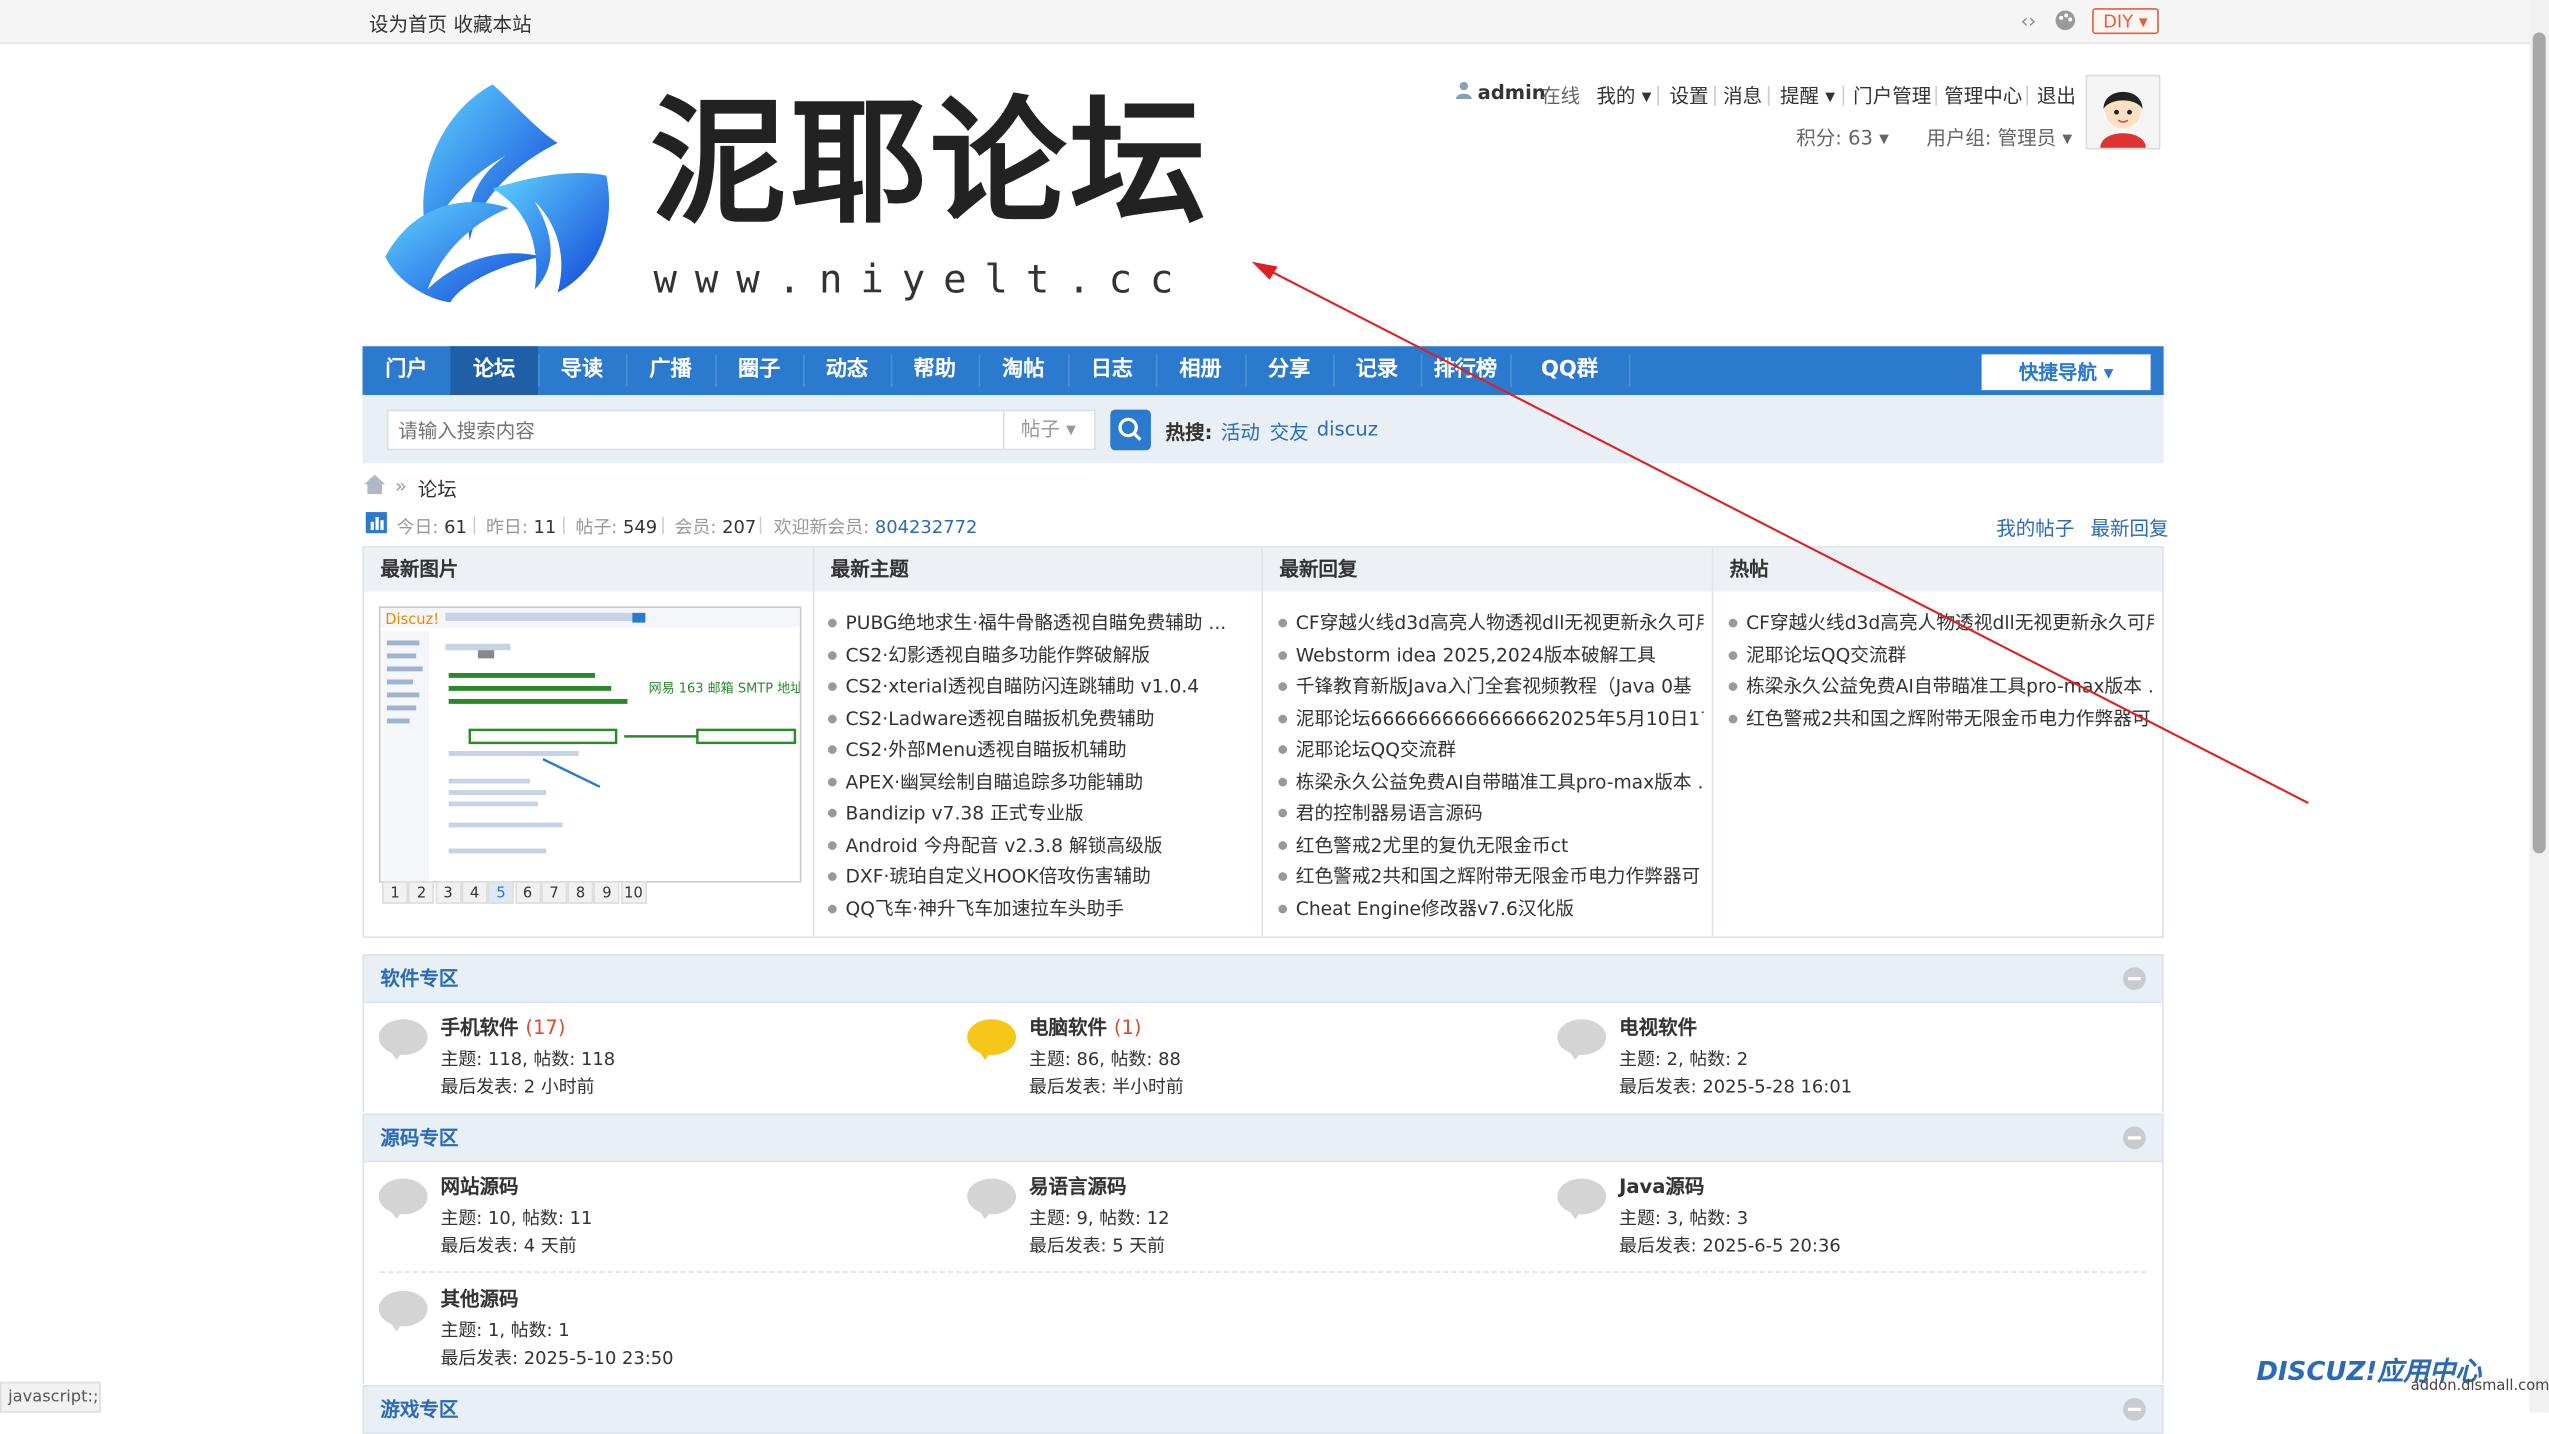  I want to click on page-scrollbar, so click(2539, 706).